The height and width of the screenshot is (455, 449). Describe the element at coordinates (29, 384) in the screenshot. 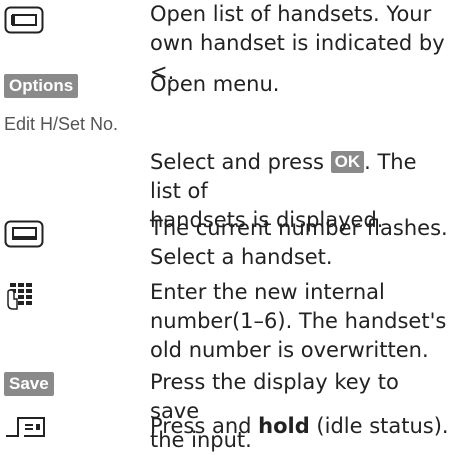

I see `save-display-key: Save` at that location.